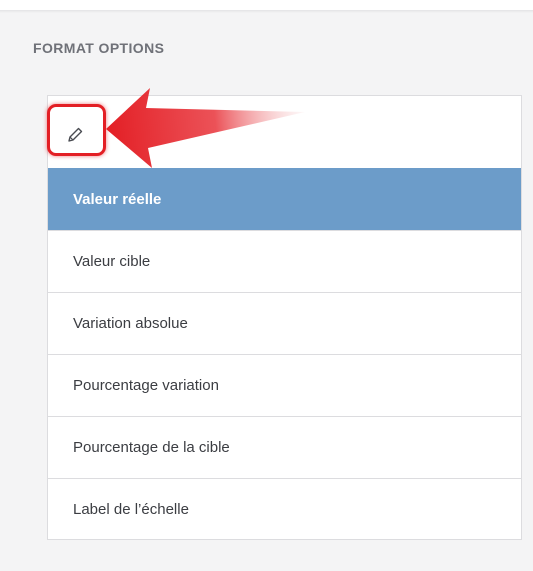 The height and width of the screenshot is (571, 533). Describe the element at coordinates (284, 132) in the screenshot. I see `edit-row` at that location.